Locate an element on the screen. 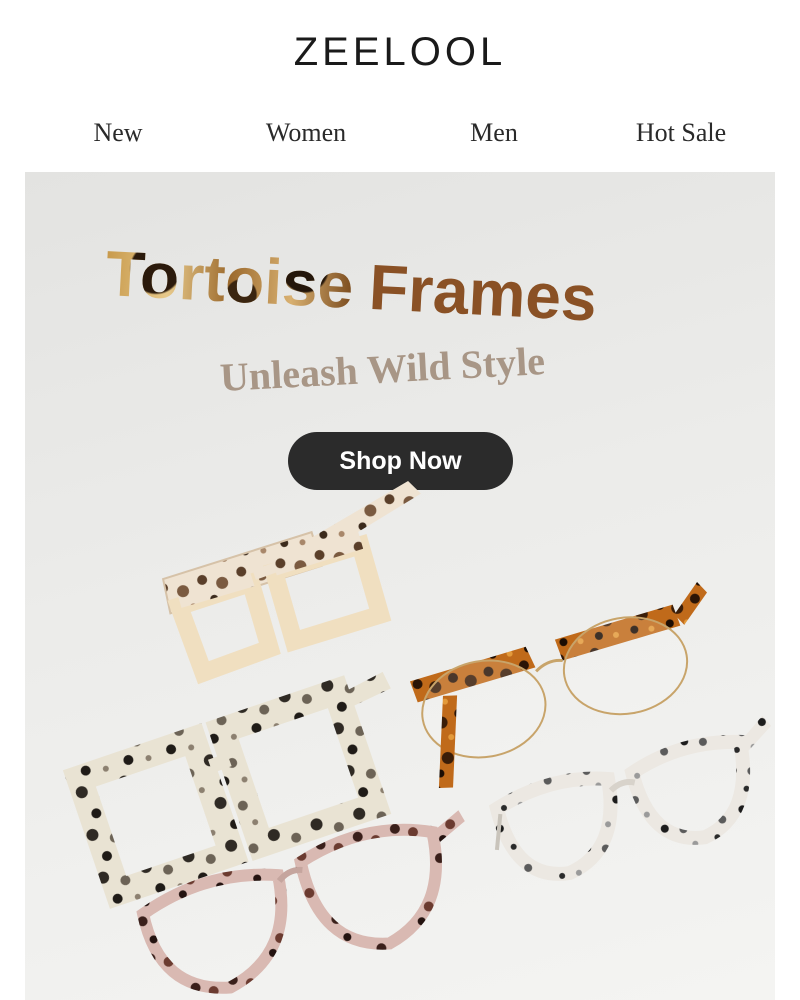  header: ZEELOOL is located at coordinates (400, 50).